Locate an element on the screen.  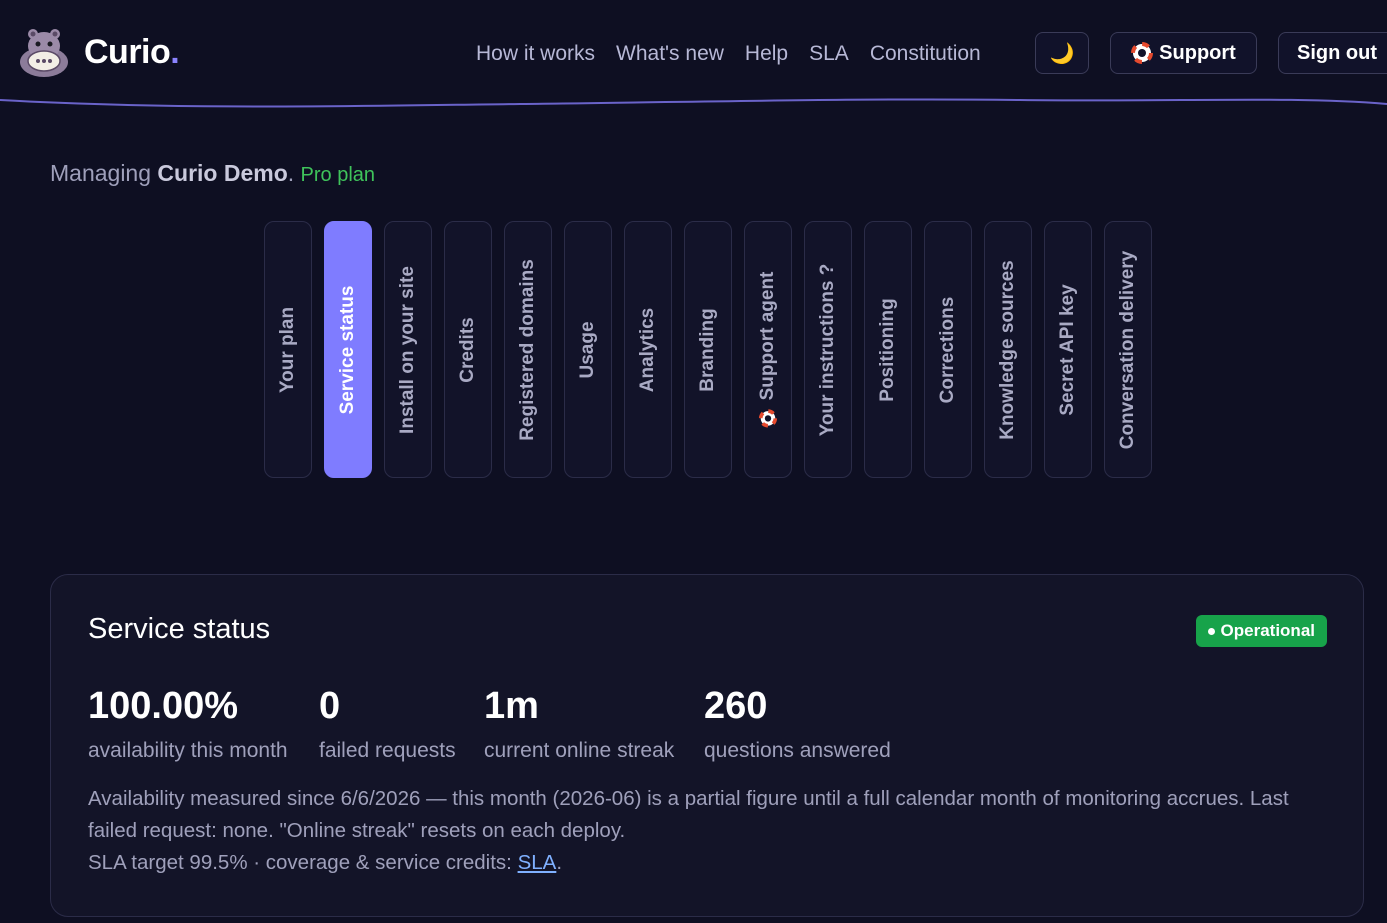
sla-link: SLA is located at coordinates (537, 862).